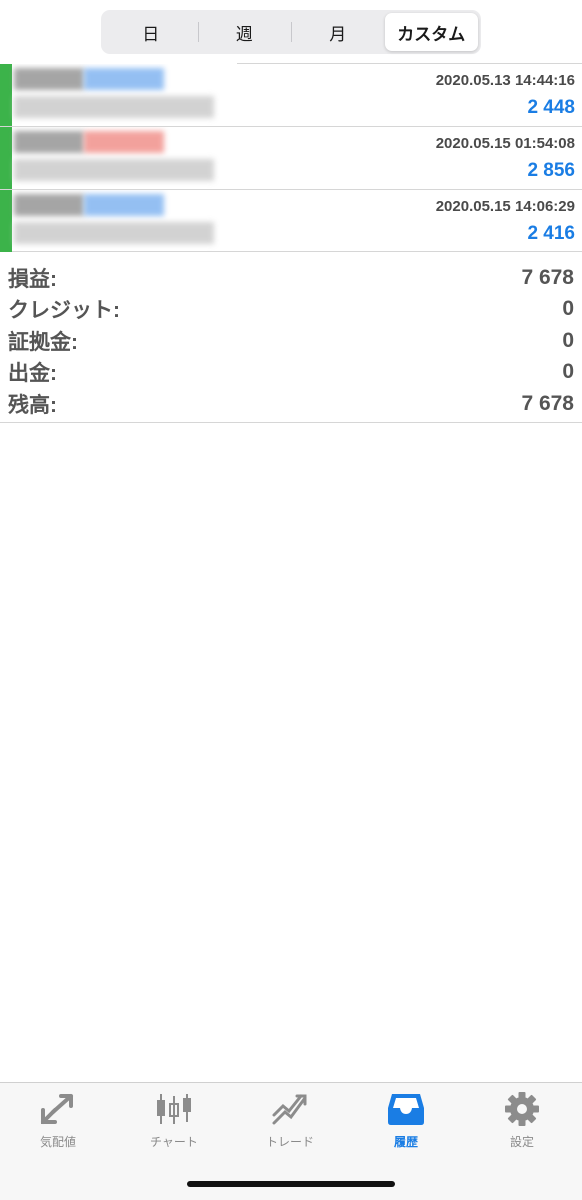 The image size is (582, 1200). Describe the element at coordinates (151, 32) in the screenshot. I see `segment-day: 日` at that location.